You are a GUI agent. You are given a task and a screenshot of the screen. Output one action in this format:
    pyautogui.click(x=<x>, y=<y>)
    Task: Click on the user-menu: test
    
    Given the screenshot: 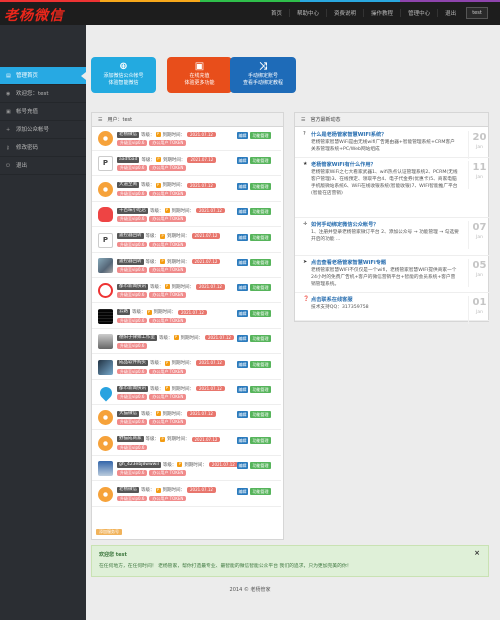 What is the action you would take?
    pyautogui.click(x=477, y=13)
    